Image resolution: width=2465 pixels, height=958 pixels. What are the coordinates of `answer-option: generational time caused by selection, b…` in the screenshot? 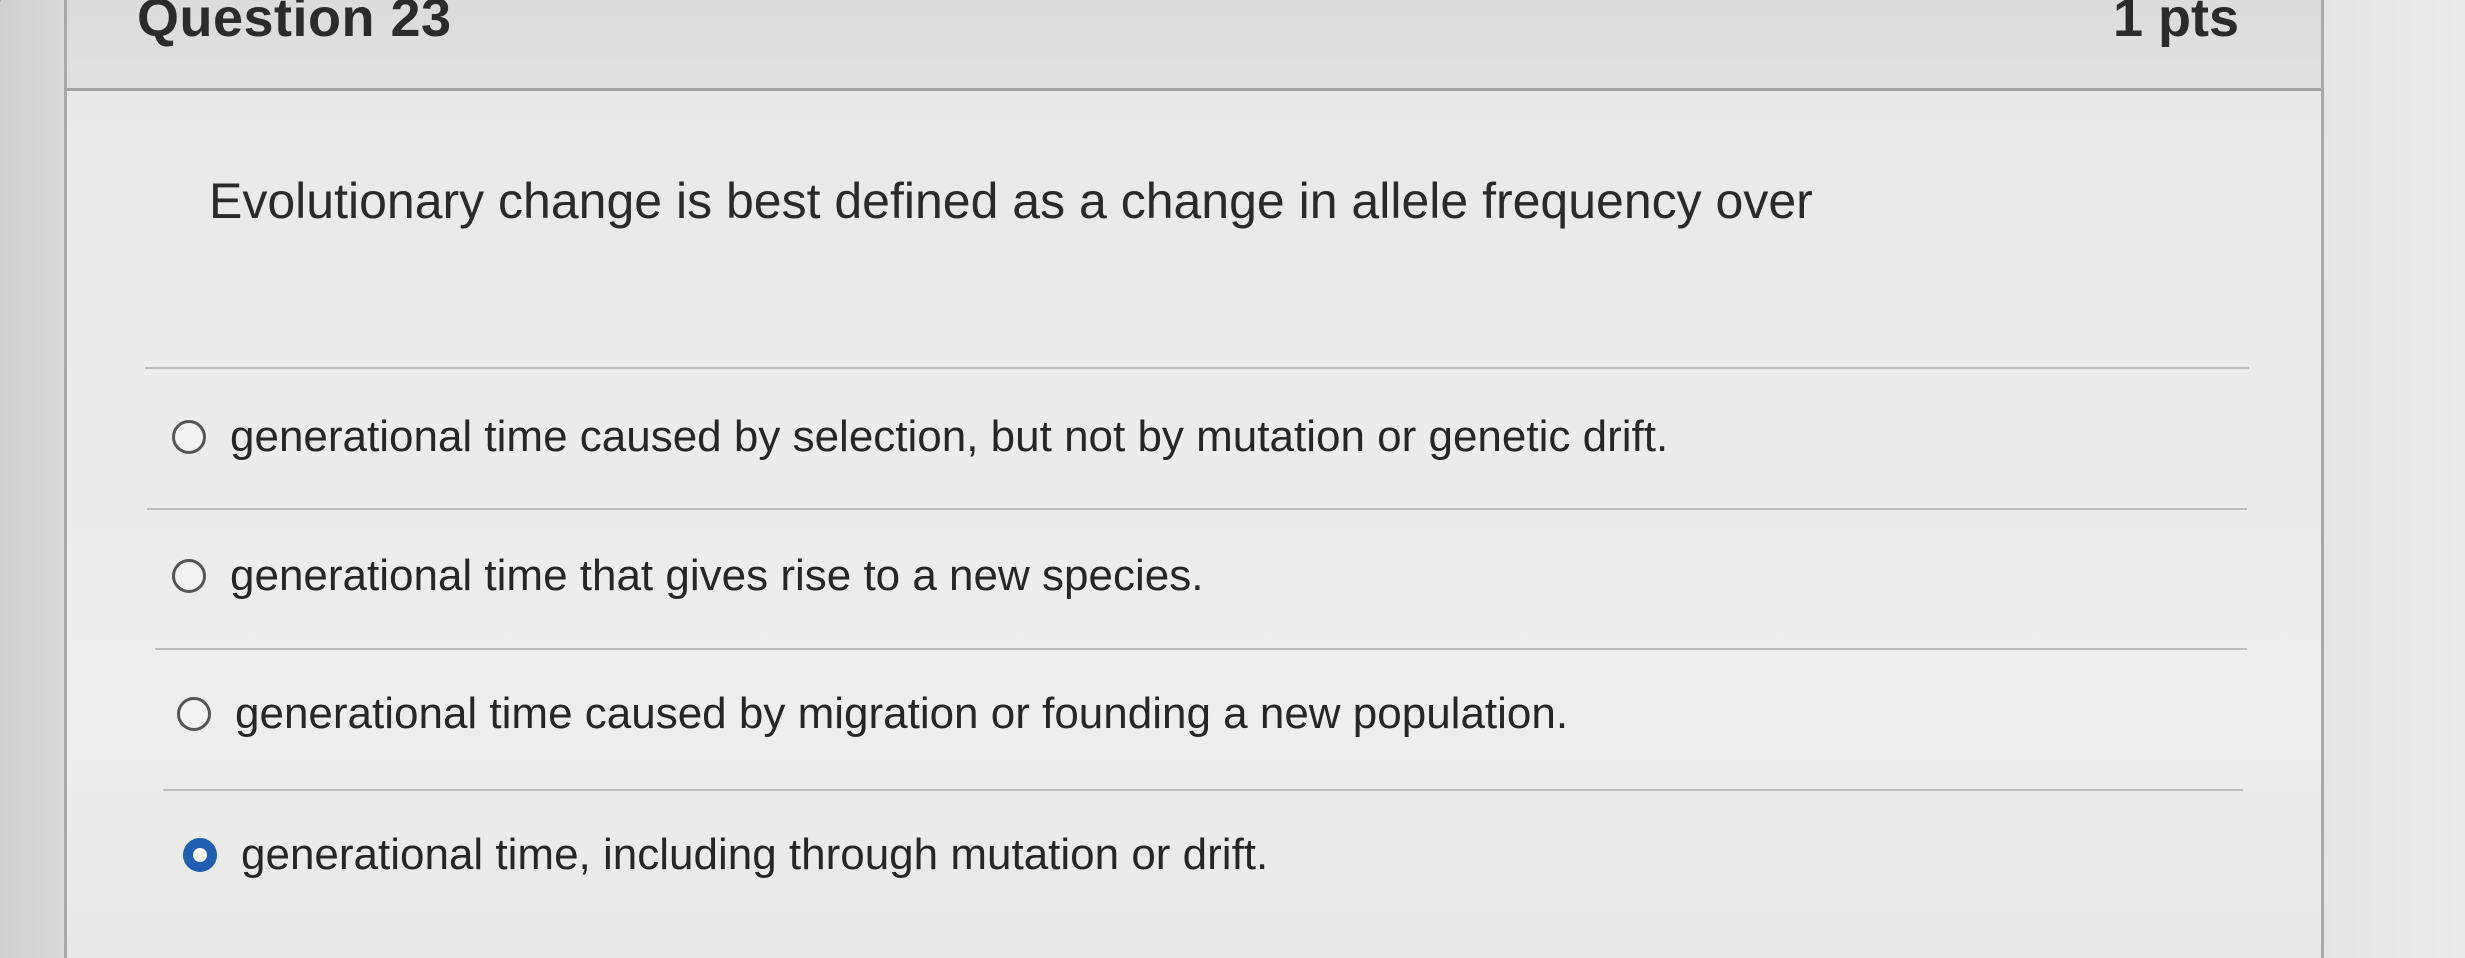 It's located at (920, 437).